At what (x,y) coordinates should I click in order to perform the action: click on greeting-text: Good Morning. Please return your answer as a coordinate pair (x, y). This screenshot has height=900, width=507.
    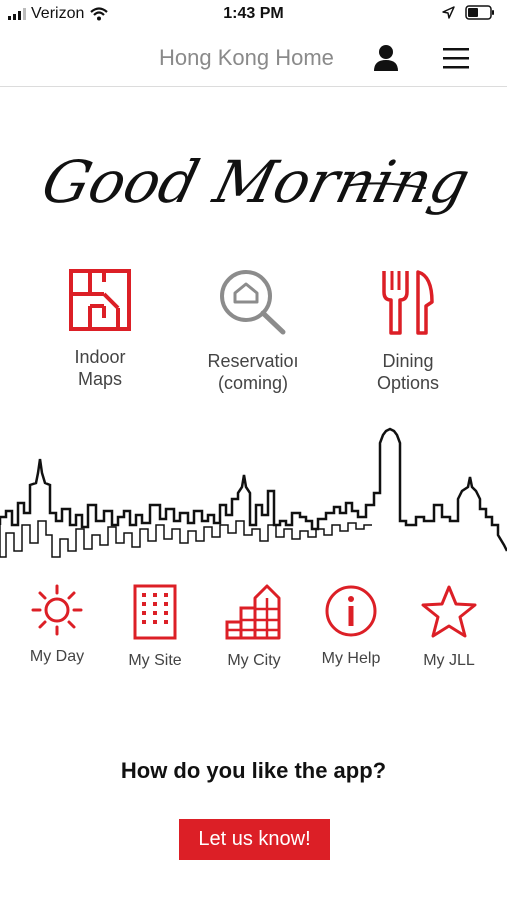
    Looking at the image, I should click on (256, 182).